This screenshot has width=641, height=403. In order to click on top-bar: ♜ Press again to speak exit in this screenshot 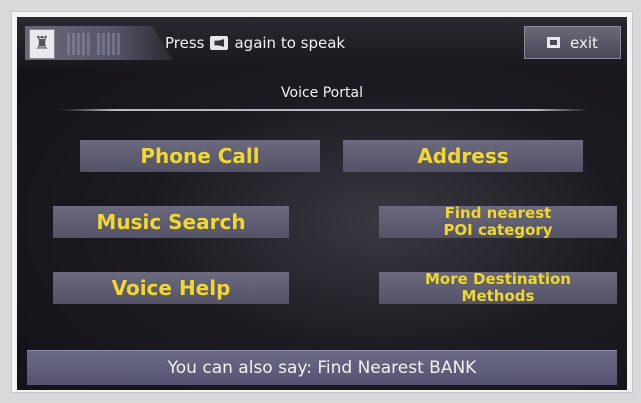, I will do `click(322, 42)`.